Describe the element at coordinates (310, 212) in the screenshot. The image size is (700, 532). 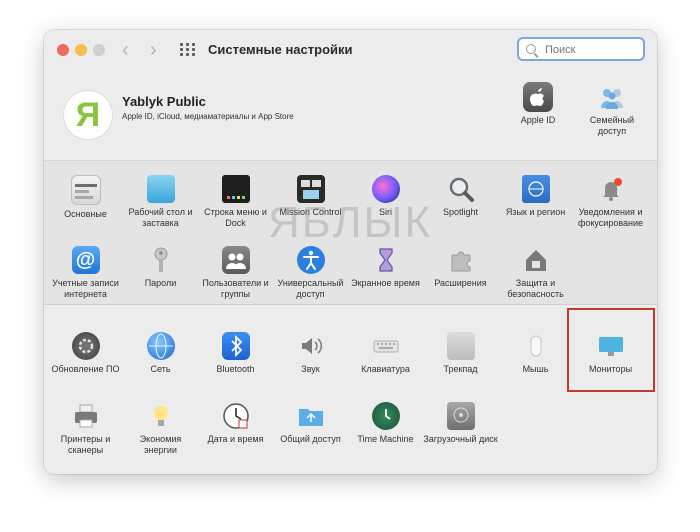
I see `pane-label: Mission Control` at that location.